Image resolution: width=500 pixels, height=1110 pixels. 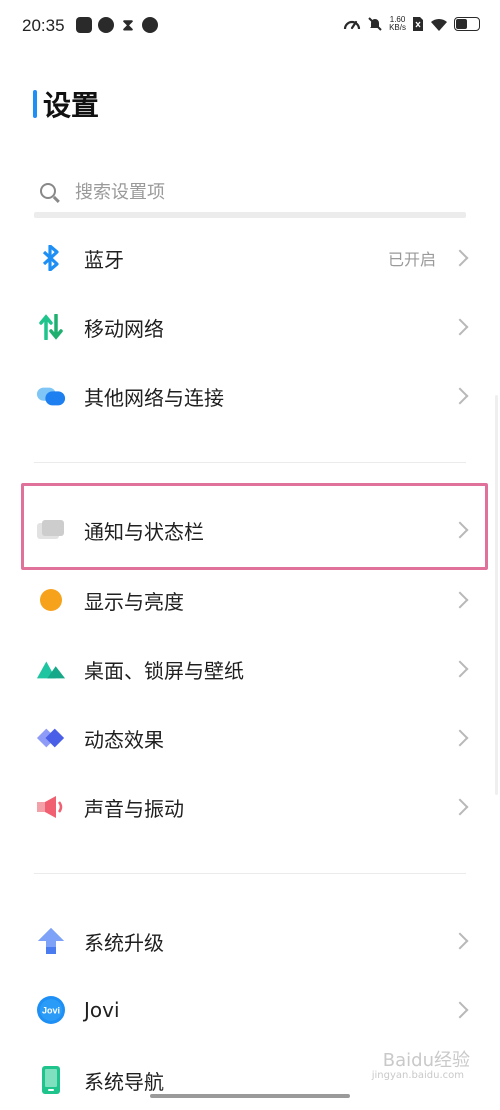 I want to click on hourglass-icon: ⧗, so click(x=128, y=24).